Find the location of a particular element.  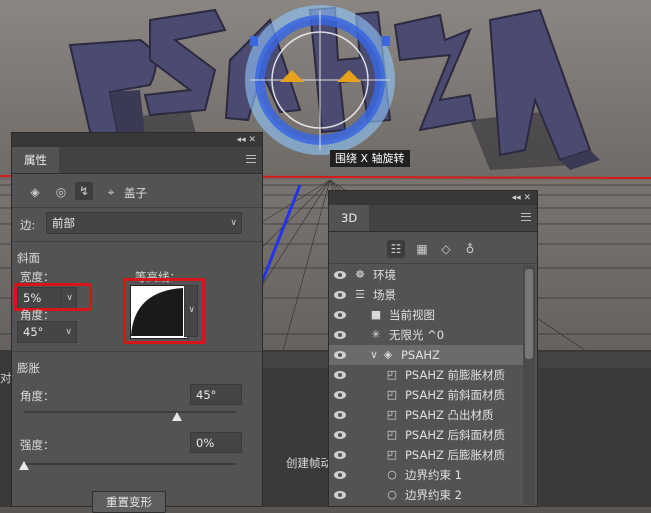

scene-tree-item: ✳ 无限光 ^0 is located at coordinates (426, 335).